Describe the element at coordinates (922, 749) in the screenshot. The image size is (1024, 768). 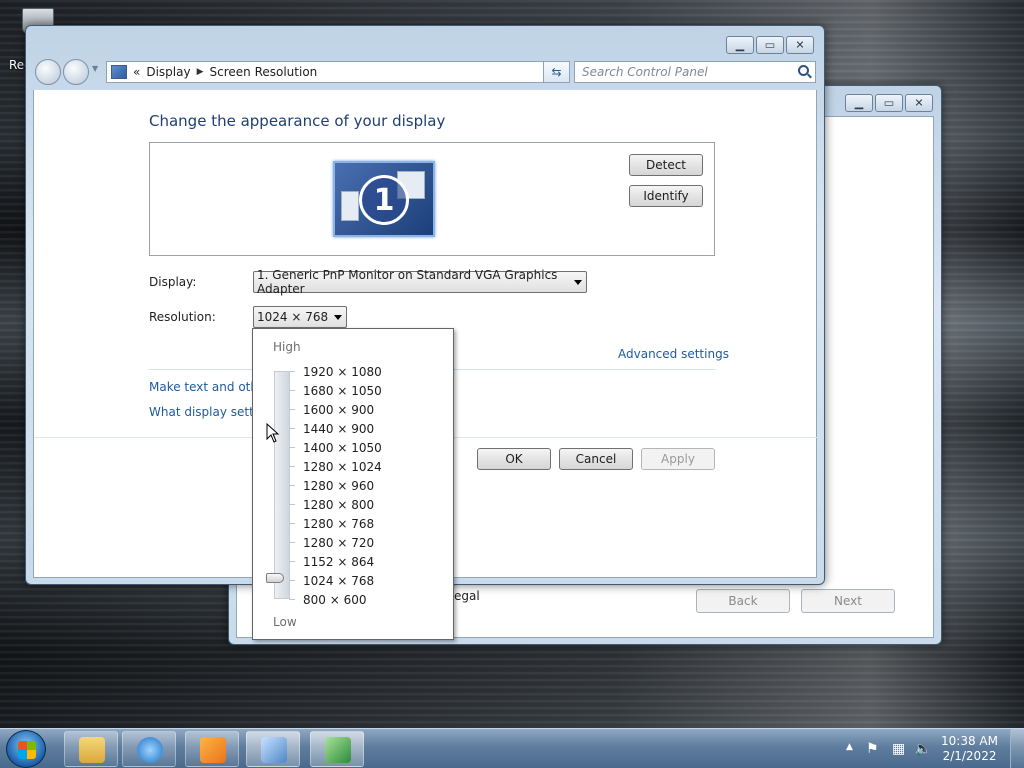
I see `volume-muted-icon: 🔈` at that location.